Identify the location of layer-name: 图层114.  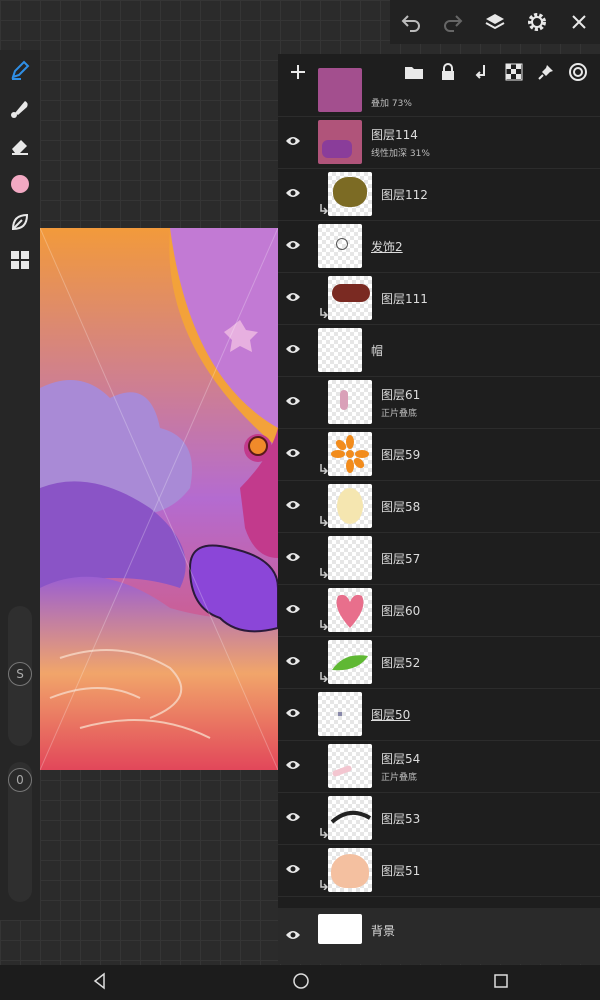
(394, 135).